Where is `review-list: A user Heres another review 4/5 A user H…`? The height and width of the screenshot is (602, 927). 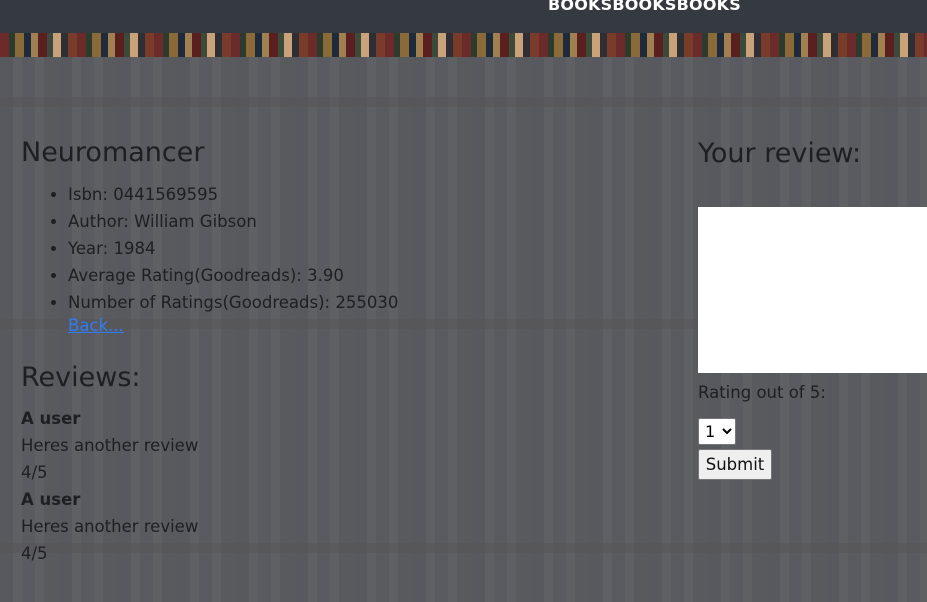 review-list: A user Heres another review 4/5 A user H… is located at coordinates (109, 486).